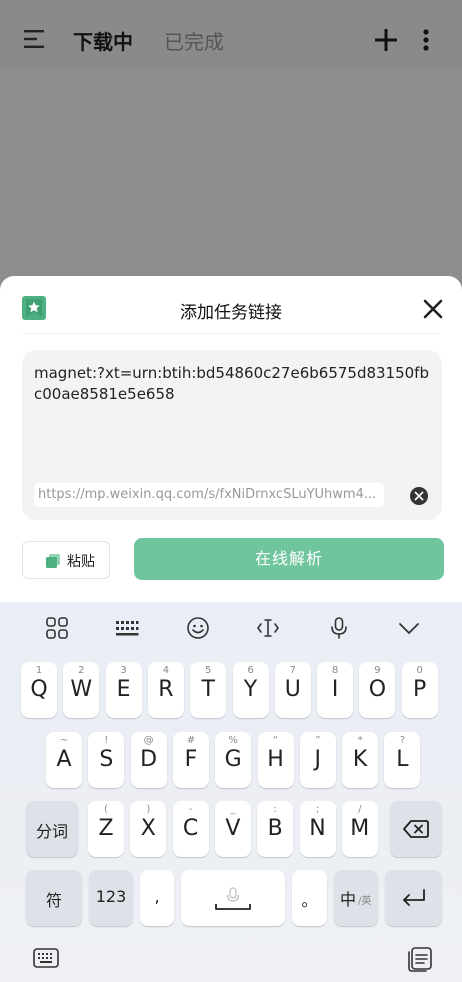 The height and width of the screenshot is (982, 462). Describe the element at coordinates (81, 562) in the screenshot. I see `paste-label: 粘贴` at that location.